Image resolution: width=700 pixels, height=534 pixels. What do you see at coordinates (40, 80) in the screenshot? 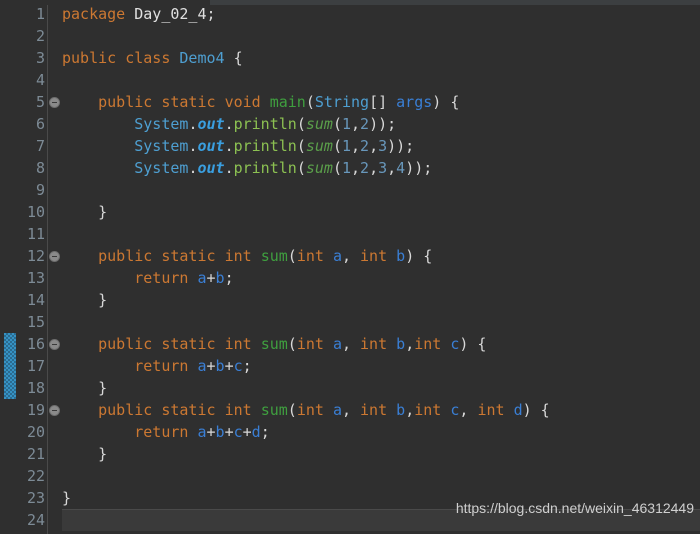
I see `line-number: 4` at bounding box center [40, 80].